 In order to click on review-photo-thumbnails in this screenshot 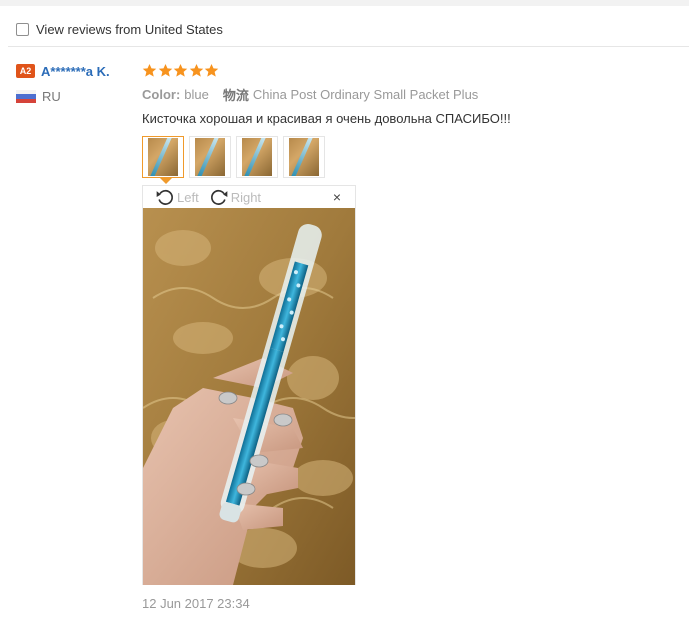, I will do `click(236, 157)`.